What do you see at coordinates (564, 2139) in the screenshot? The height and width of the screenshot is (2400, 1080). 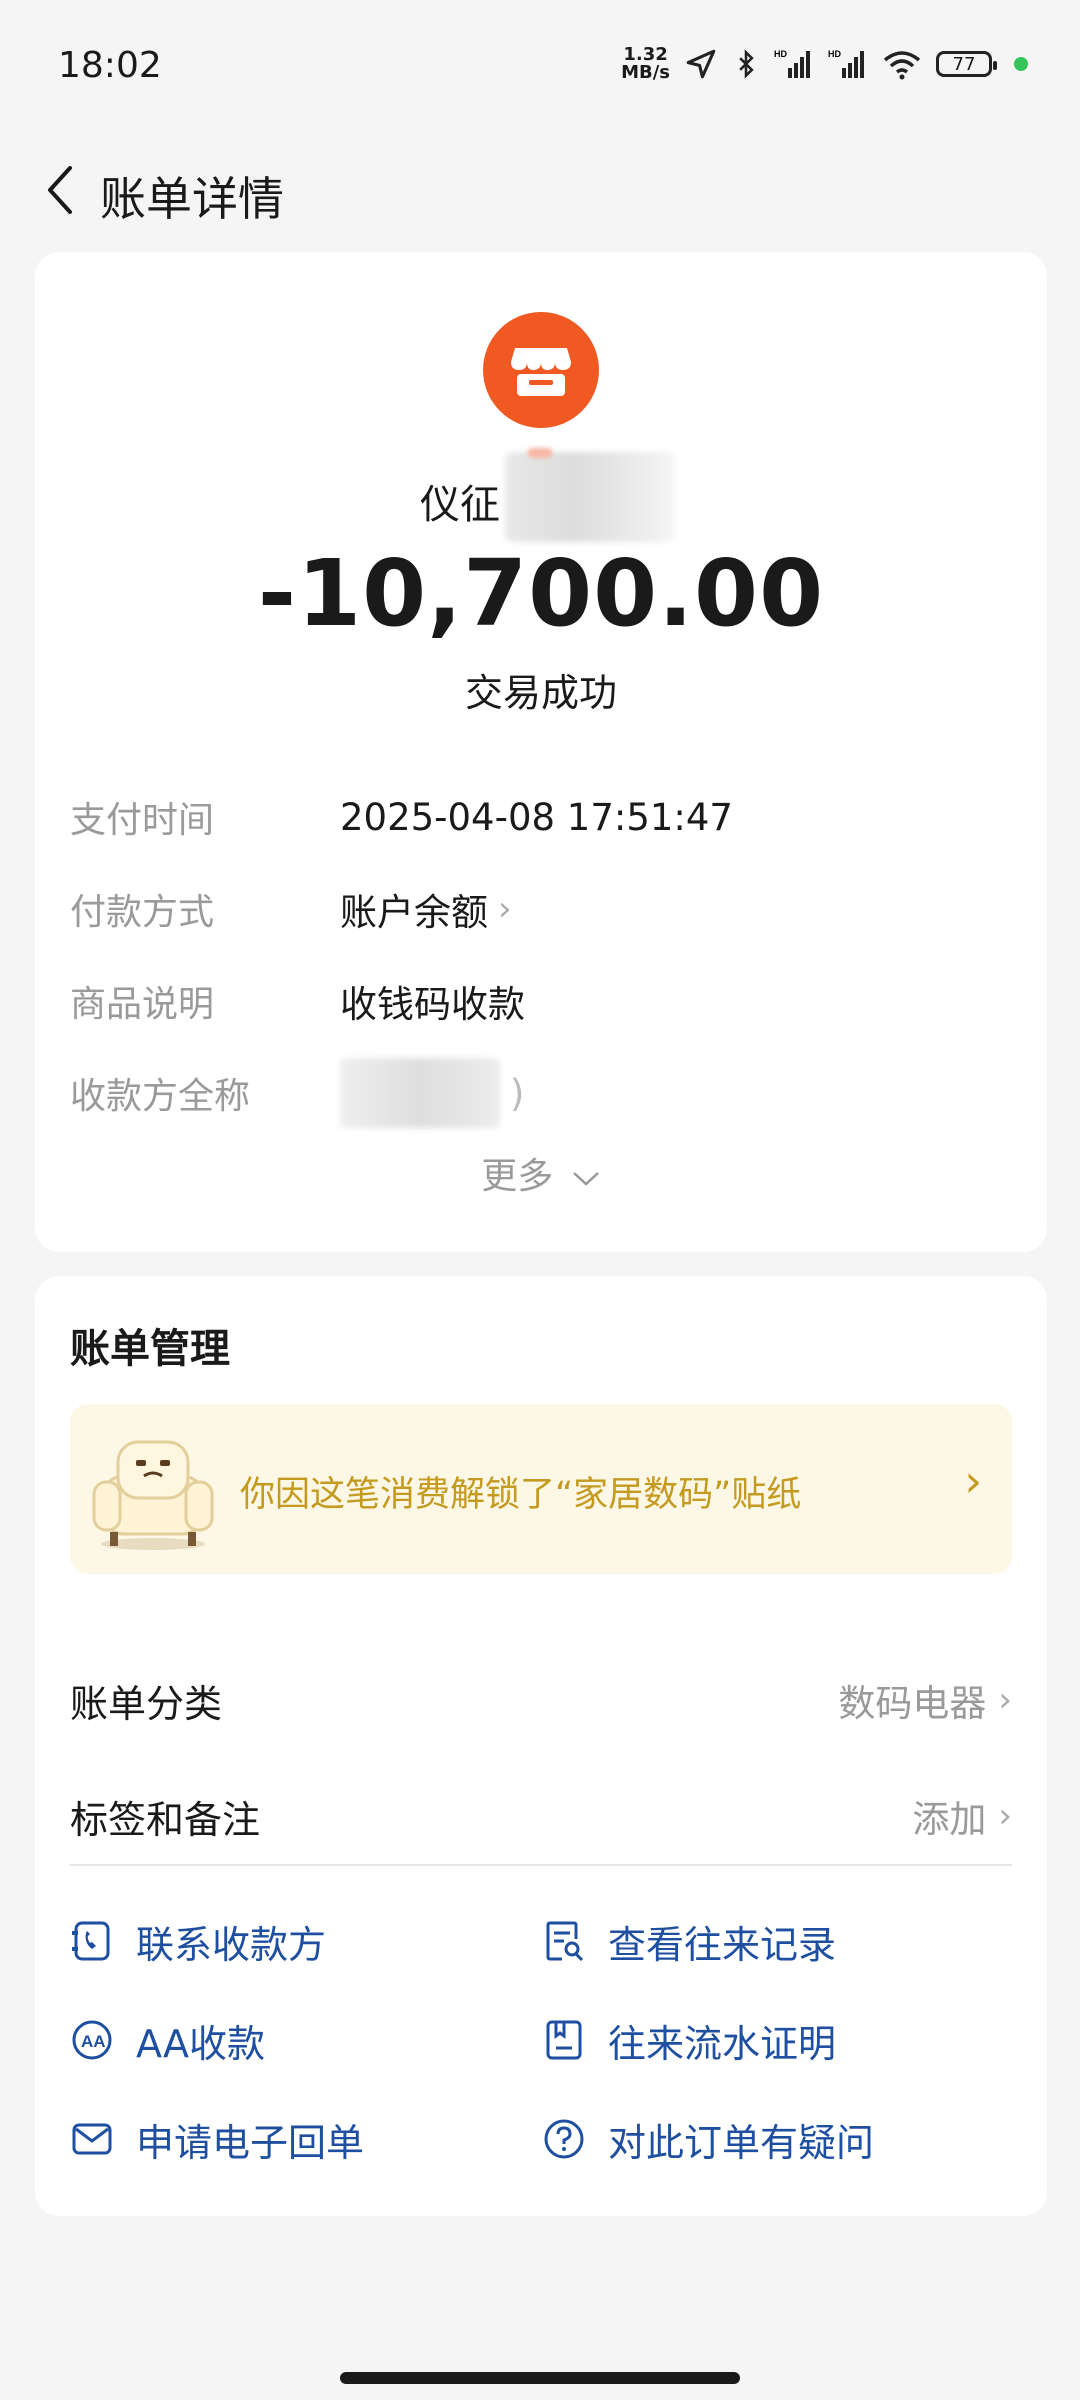 I see `question-icon` at bounding box center [564, 2139].